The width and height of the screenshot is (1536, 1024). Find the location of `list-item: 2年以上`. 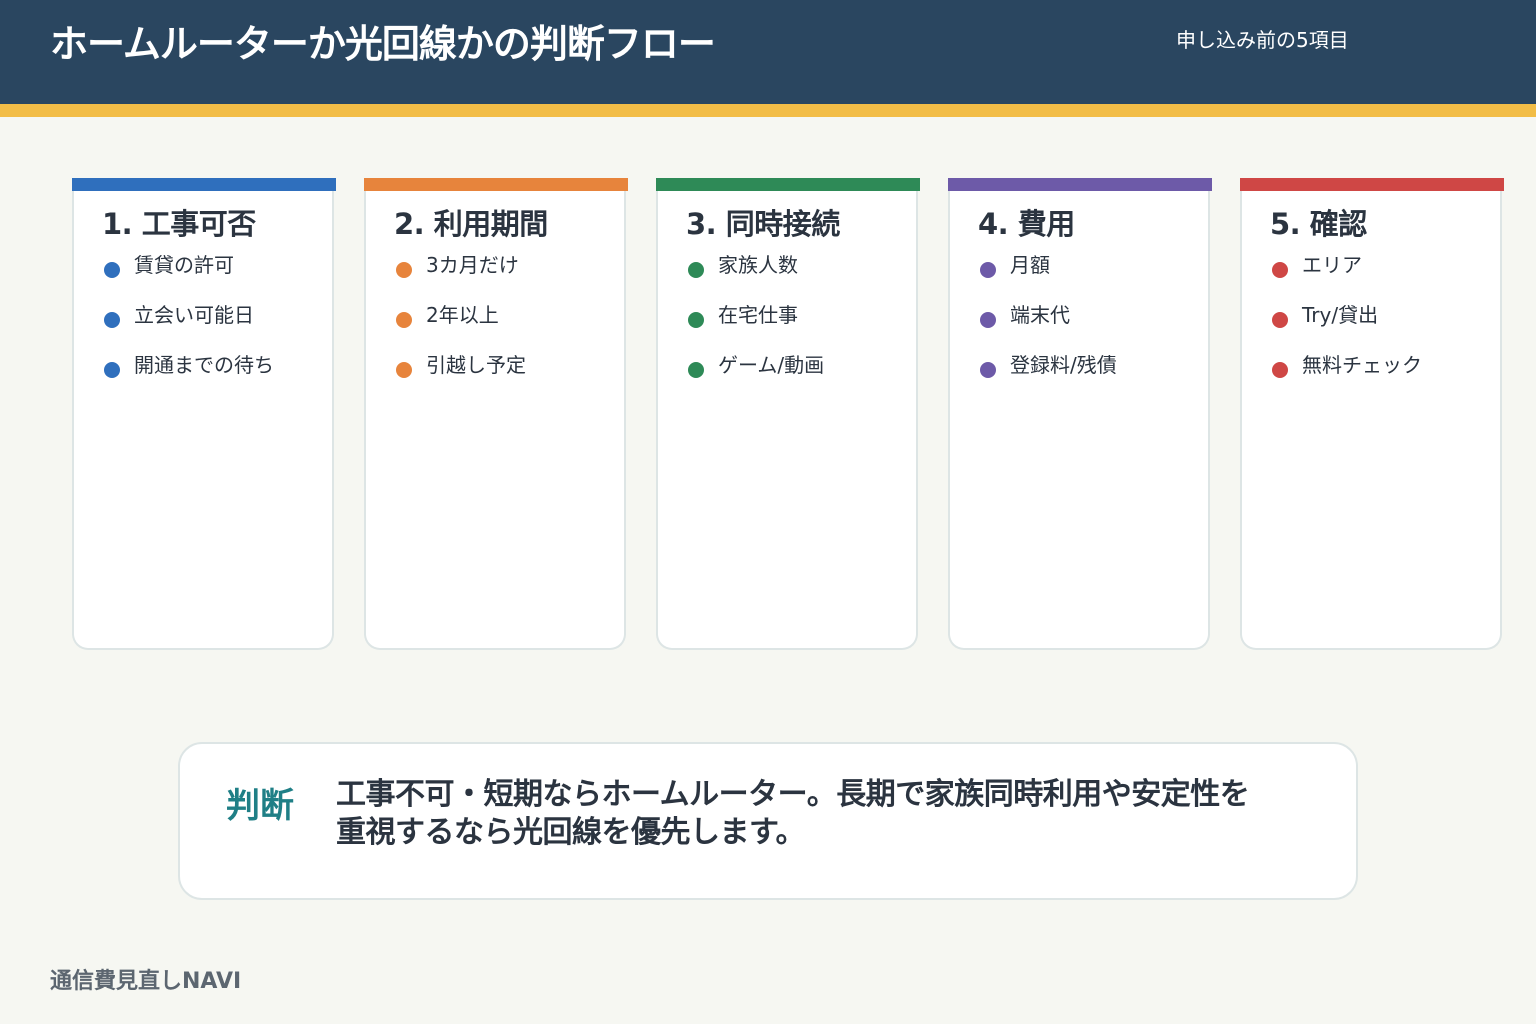

list-item: 2年以上 is located at coordinates (460, 325).